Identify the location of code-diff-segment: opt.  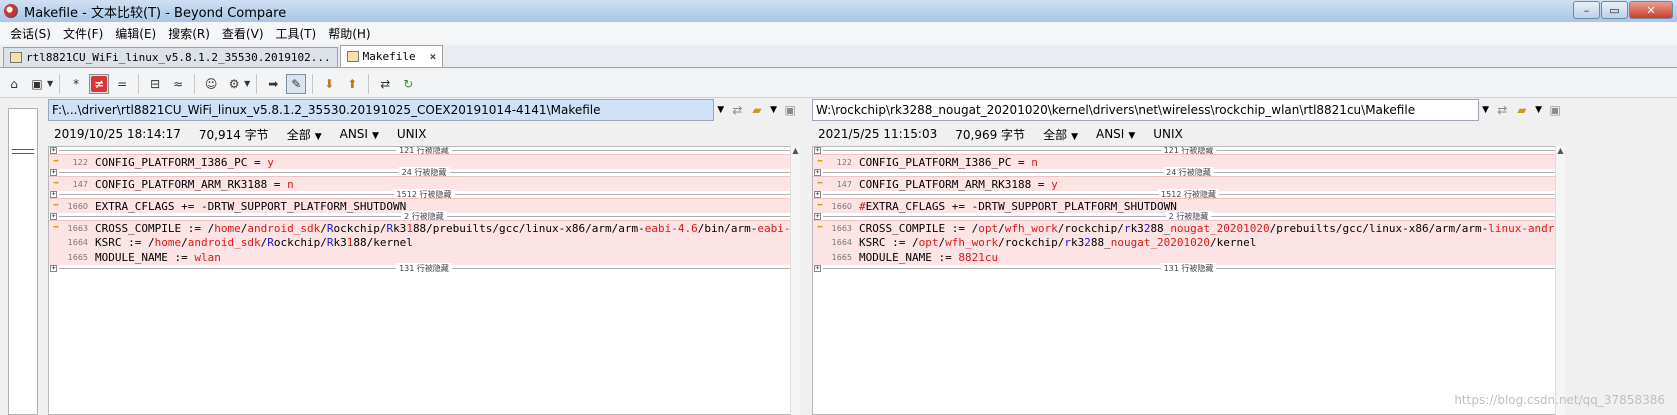
(928, 242).